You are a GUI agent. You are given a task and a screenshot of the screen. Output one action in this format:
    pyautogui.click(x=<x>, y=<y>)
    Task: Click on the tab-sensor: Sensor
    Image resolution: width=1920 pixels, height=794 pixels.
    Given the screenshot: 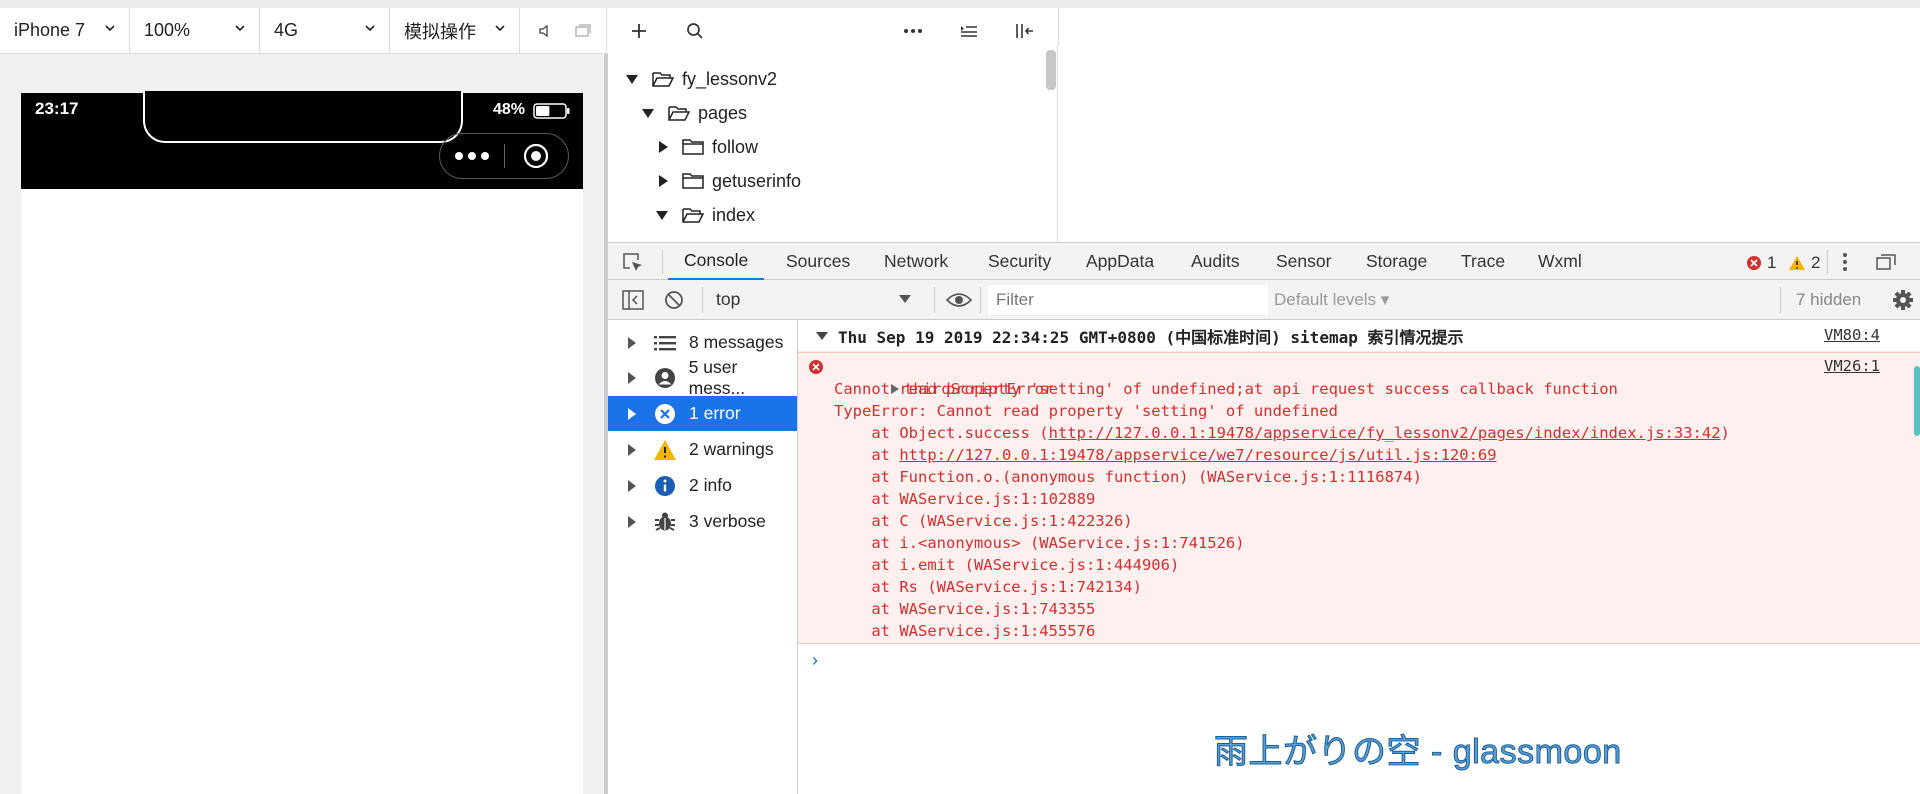 What is the action you would take?
    pyautogui.click(x=1303, y=261)
    